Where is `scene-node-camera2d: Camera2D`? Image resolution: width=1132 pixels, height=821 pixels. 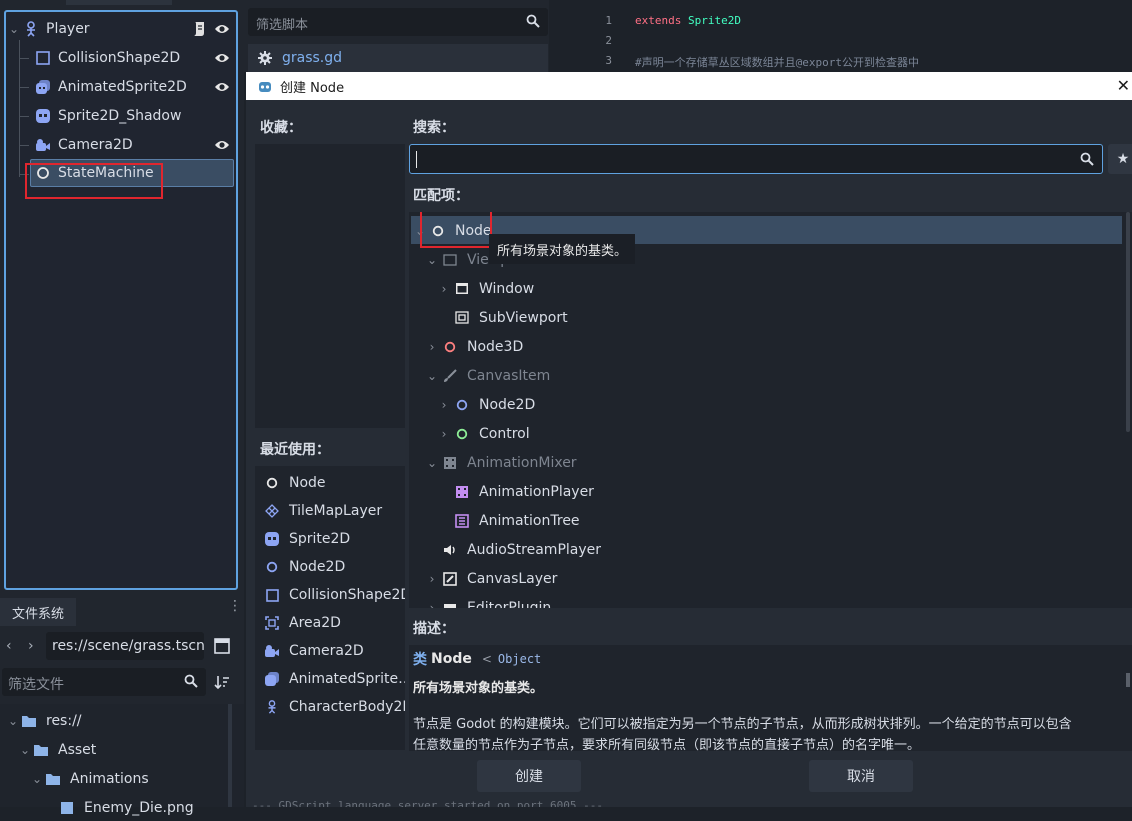
scene-node-camera2d: Camera2D is located at coordinates (134, 145).